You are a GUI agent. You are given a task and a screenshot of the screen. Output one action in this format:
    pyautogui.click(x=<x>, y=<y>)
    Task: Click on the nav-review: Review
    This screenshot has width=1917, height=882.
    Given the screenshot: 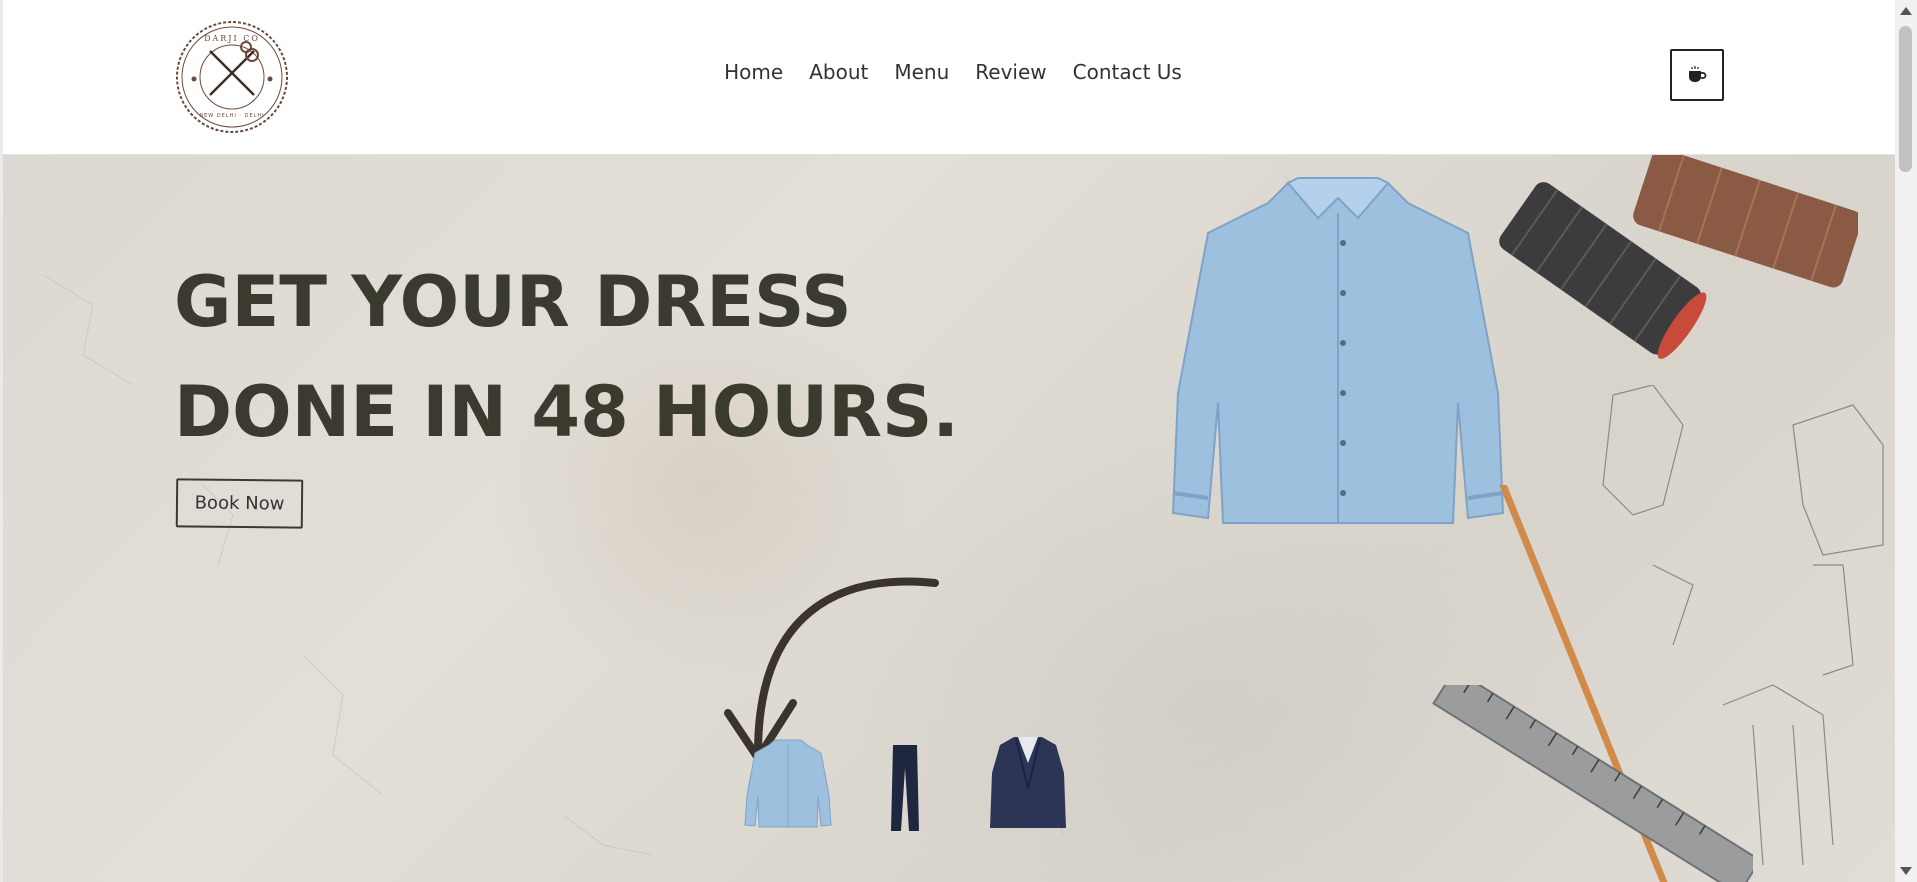 What is the action you would take?
    pyautogui.click(x=1010, y=72)
    